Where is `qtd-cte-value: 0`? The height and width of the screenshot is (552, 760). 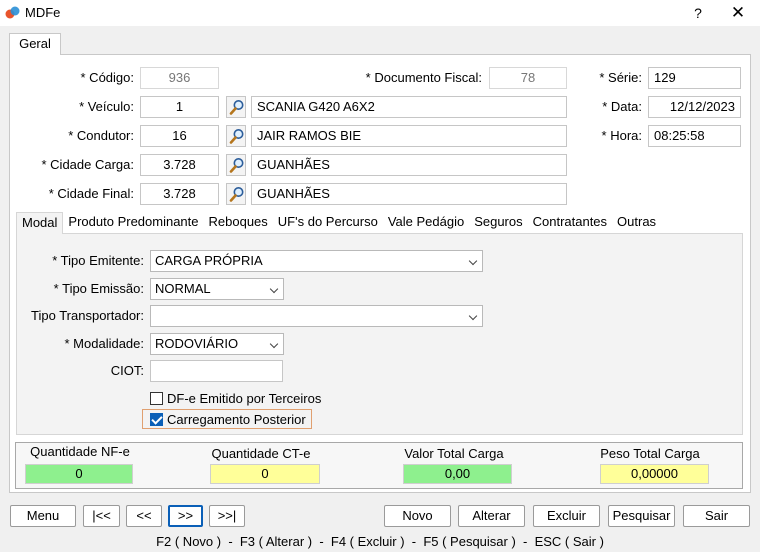 qtd-cte-value: 0 is located at coordinates (265, 474).